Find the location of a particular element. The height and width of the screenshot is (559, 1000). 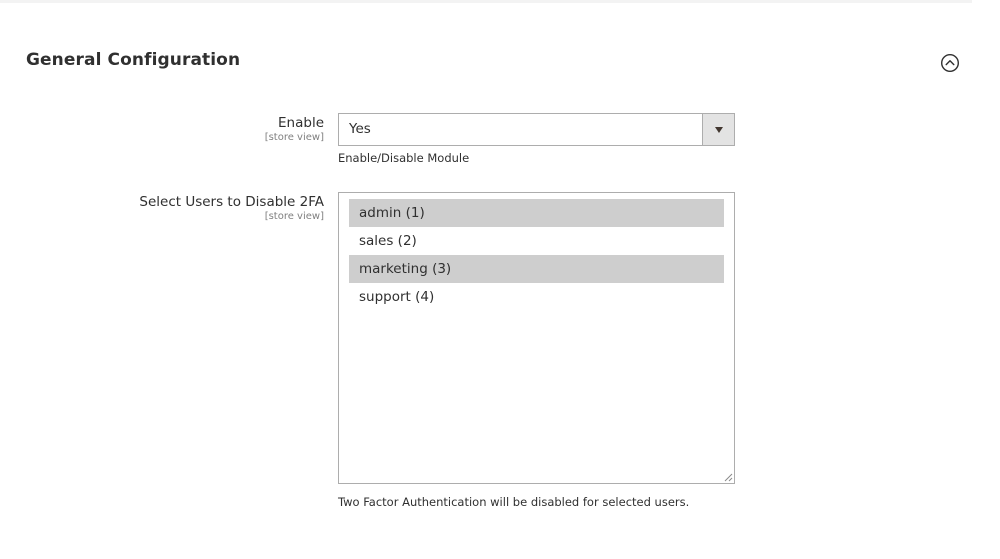

caret-down-icon is located at coordinates (719, 130).